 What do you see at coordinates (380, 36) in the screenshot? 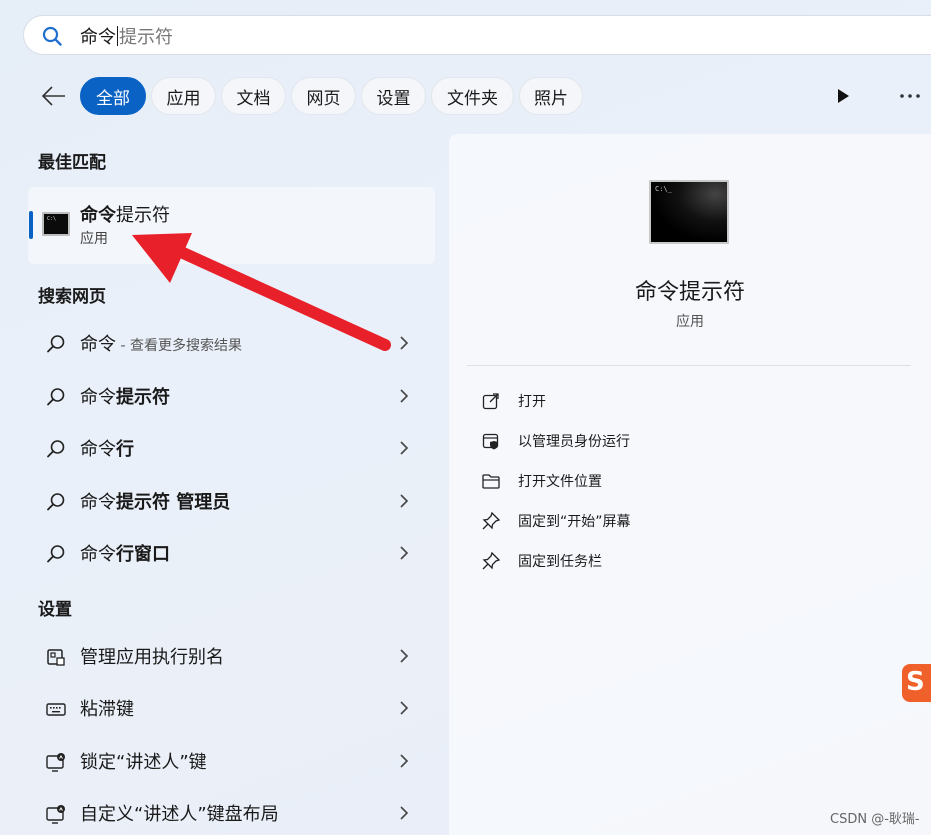
I see `search-input: 命令 提示符` at bounding box center [380, 36].